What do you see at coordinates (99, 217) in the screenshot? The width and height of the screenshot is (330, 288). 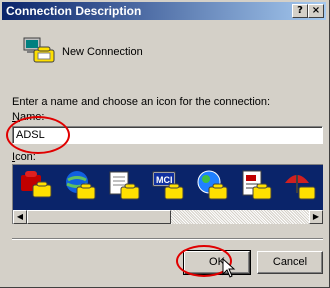 I see `scroll-thumb` at bounding box center [99, 217].